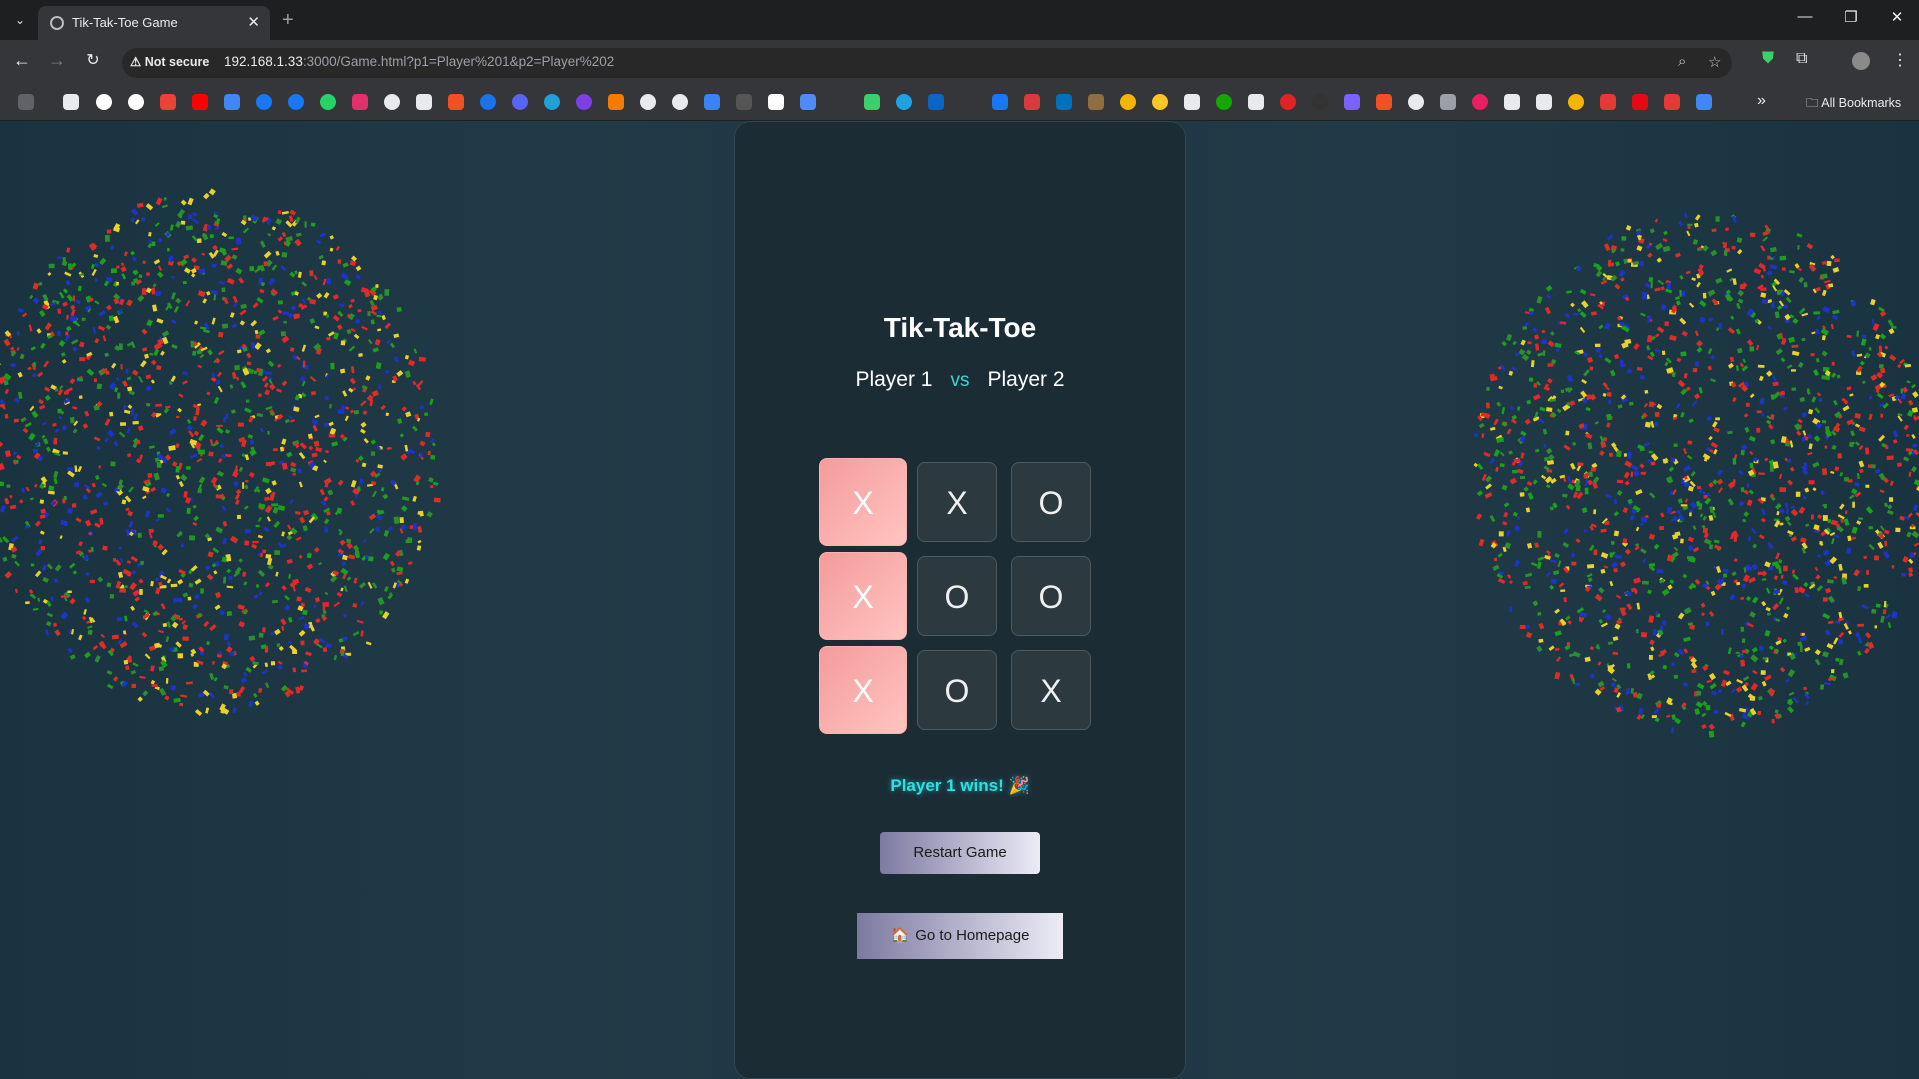  What do you see at coordinates (57, 60) in the screenshot?
I see `forward-icon: →` at bounding box center [57, 60].